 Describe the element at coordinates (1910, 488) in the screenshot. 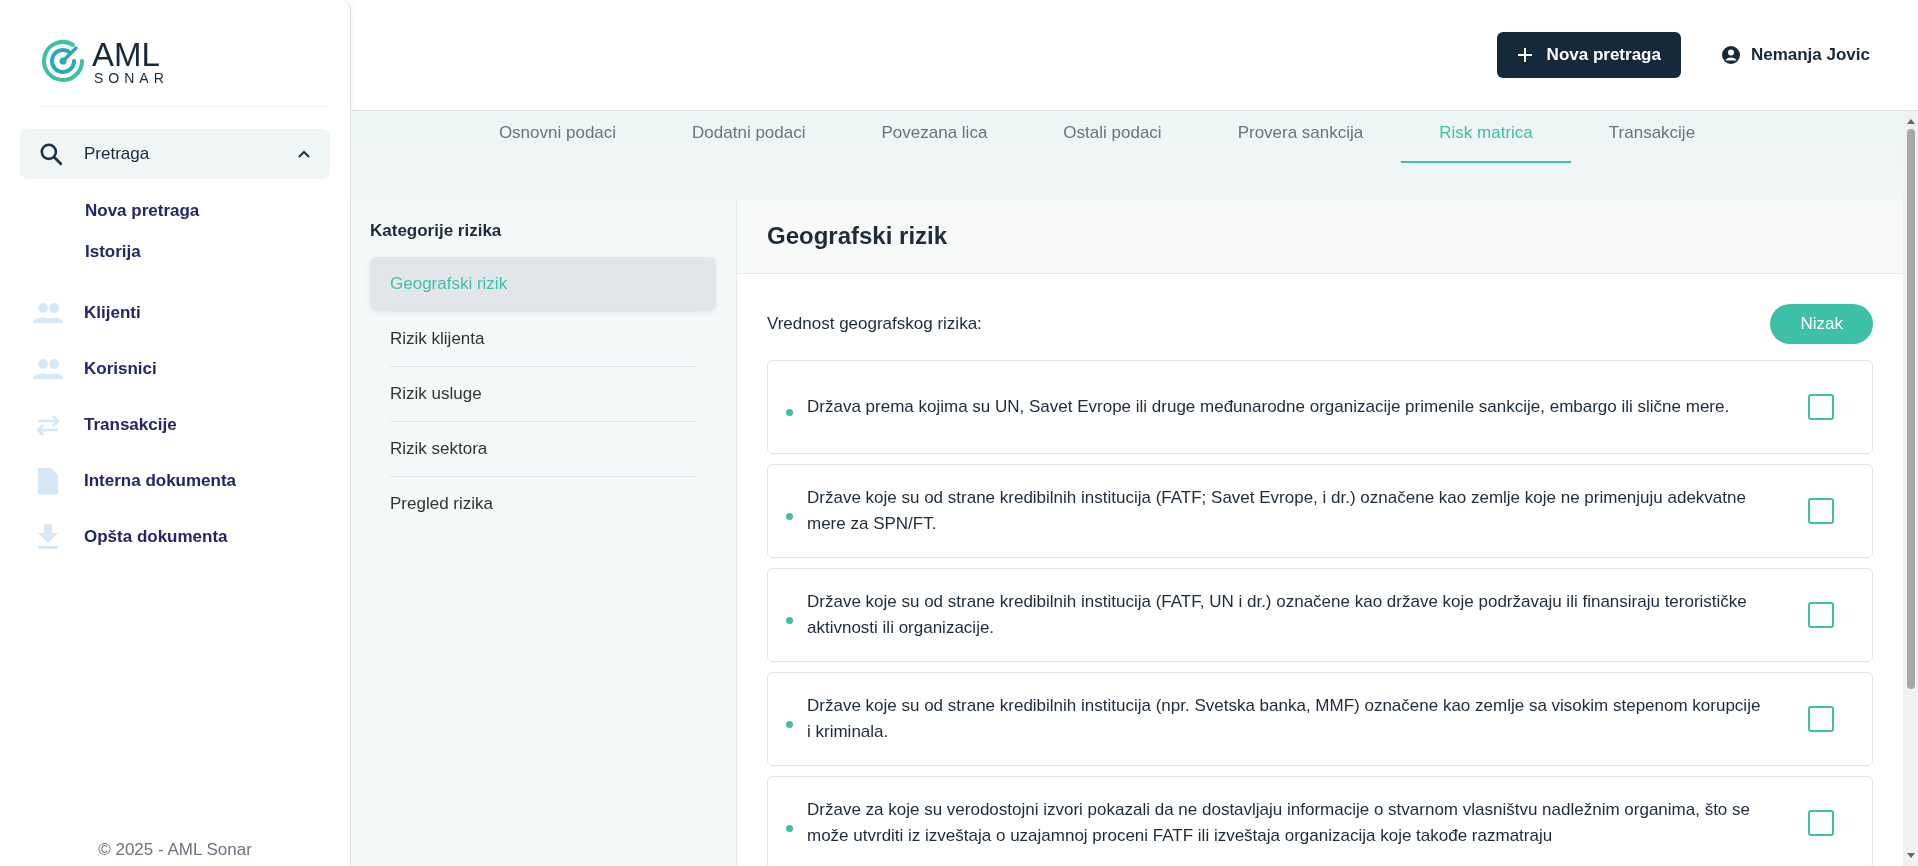

I see `scrollbar` at that location.